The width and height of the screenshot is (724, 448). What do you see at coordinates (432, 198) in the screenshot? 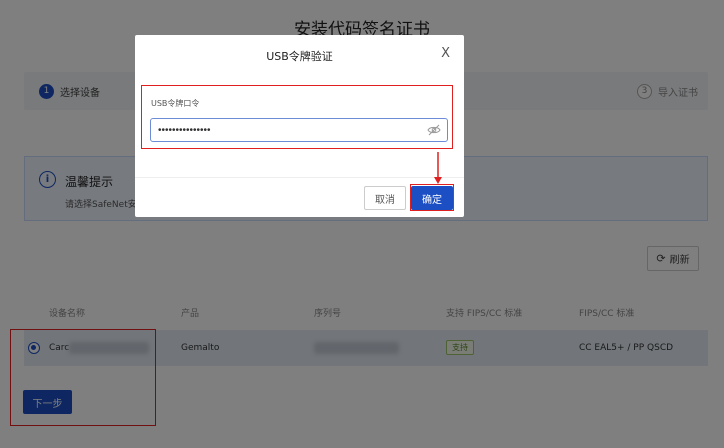
I see `confirm-button: 确定` at bounding box center [432, 198].